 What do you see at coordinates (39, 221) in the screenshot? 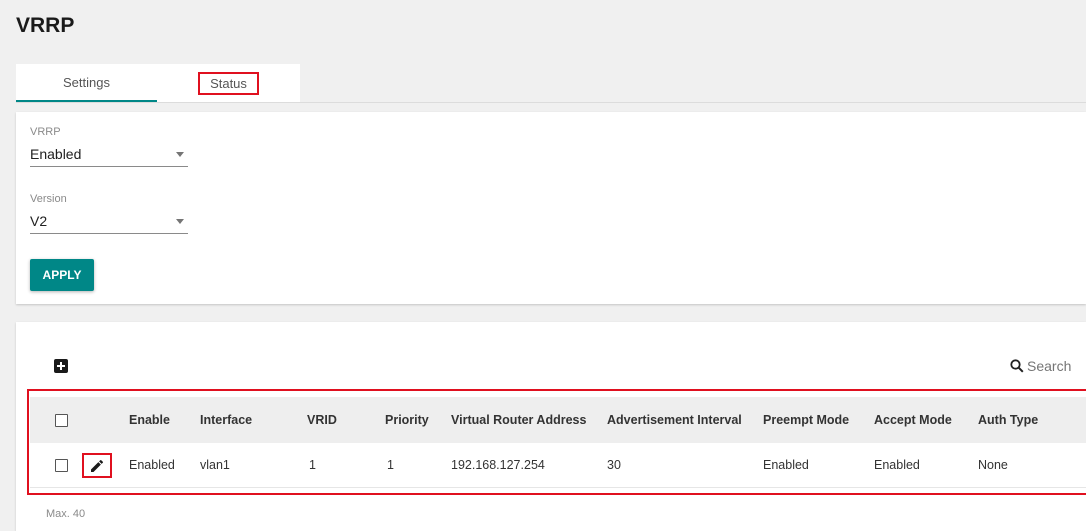
I see `version-value: V2` at bounding box center [39, 221].